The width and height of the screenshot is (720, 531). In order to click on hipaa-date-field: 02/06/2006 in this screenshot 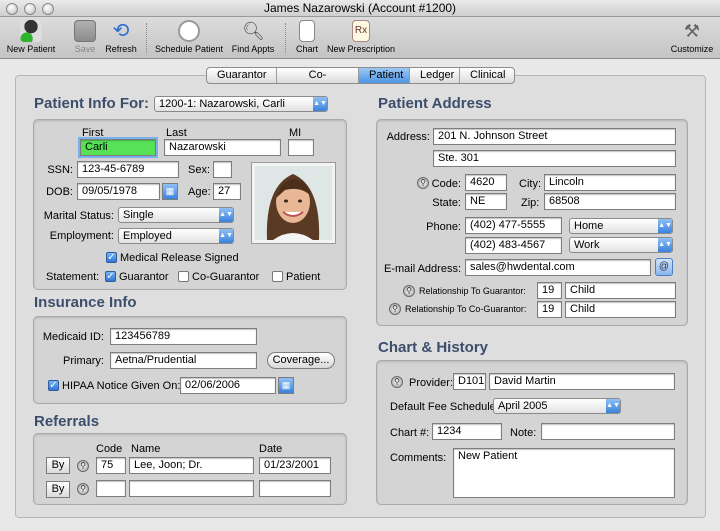, I will do `click(228, 385)`.